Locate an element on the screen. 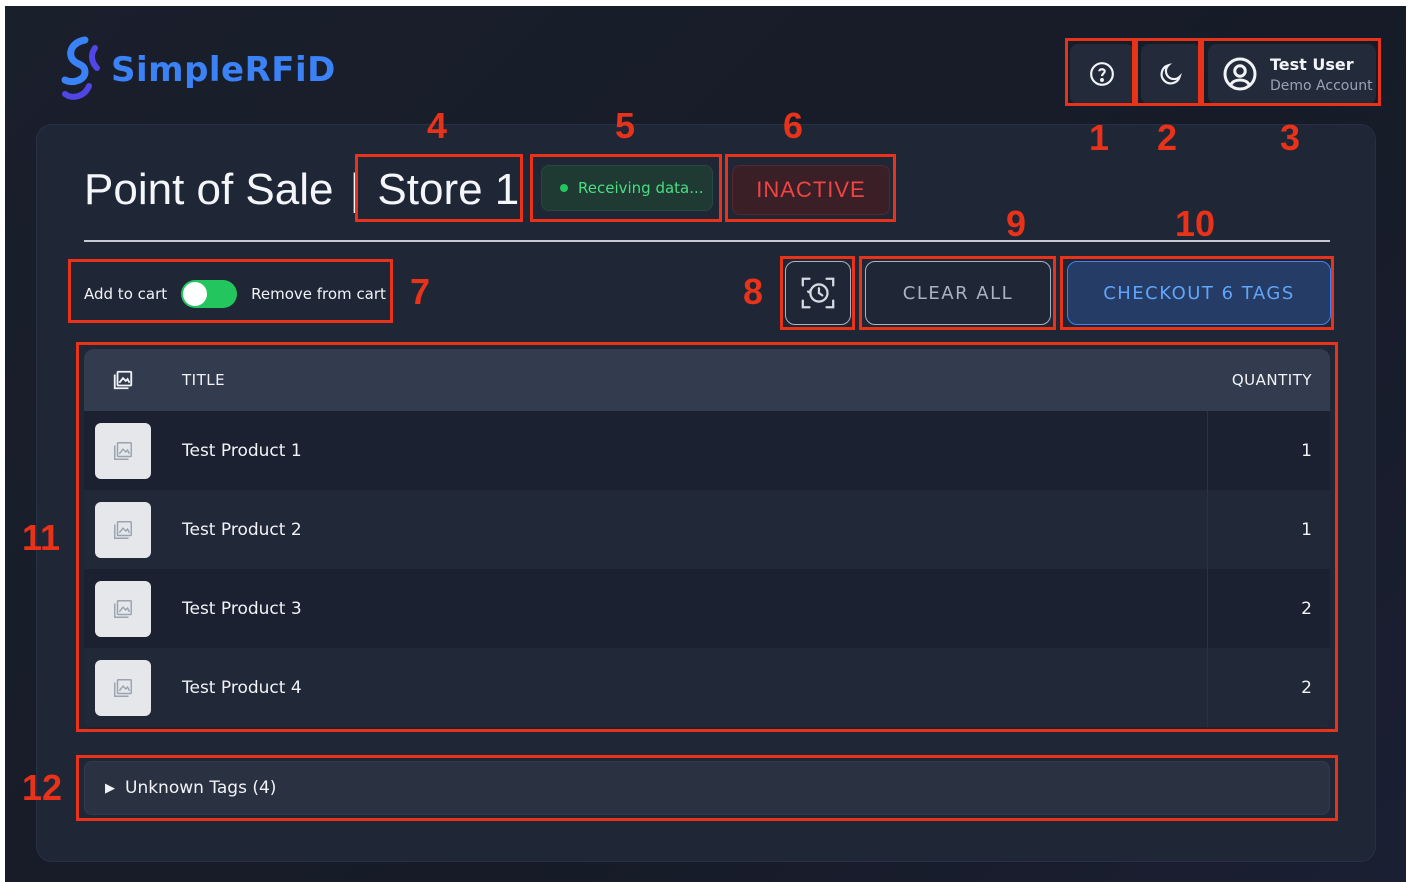 This screenshot has width=1411, height=882. app-logo: SimpleRFiD is located at coordinates (195, 70).